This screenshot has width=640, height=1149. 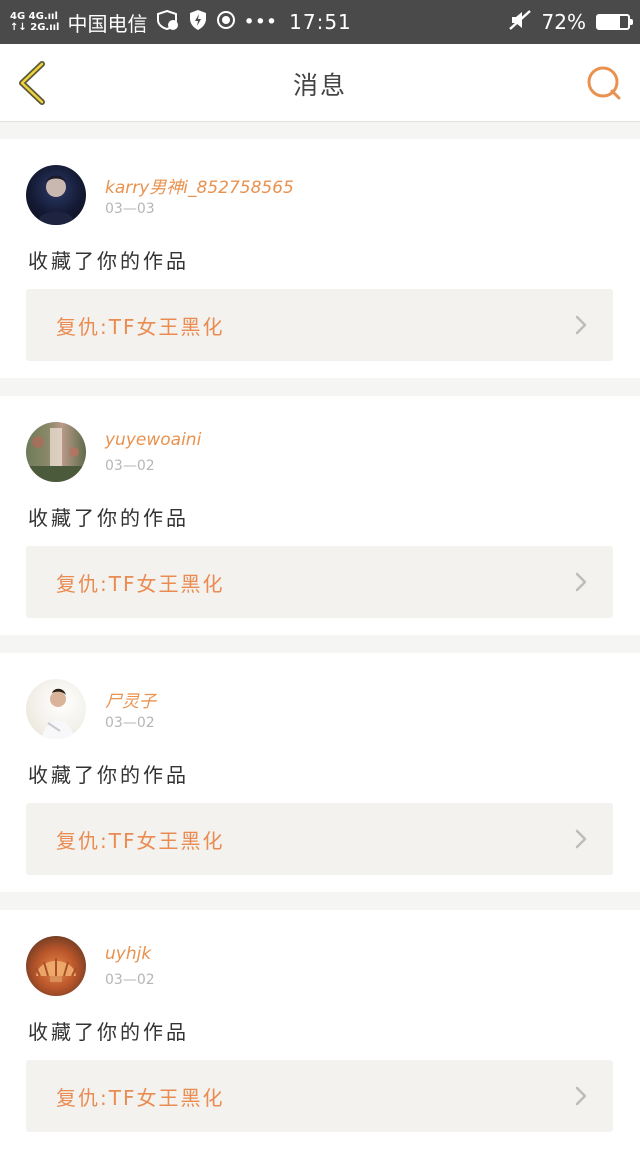 What do you see at coordinates (35, 27) in the screenshot?
I see `network-bottom: ↑↓ 2G.ııl` at bounding box center [35, 27].